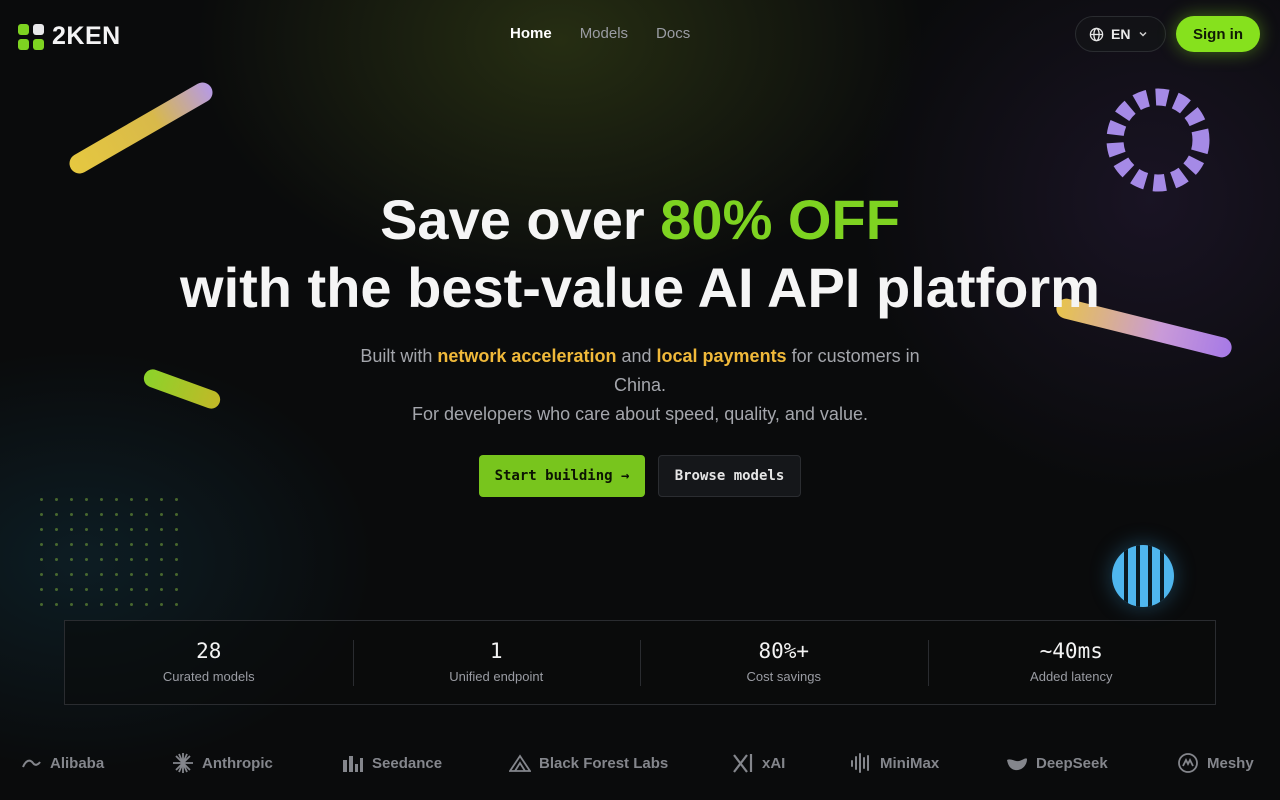 The width and height of the screenshot is (1280, 800). What do you see at coordinates (1143, 34) in the screenshot?
I see `chevron-down-icon` at bounding box center [1143, 34].